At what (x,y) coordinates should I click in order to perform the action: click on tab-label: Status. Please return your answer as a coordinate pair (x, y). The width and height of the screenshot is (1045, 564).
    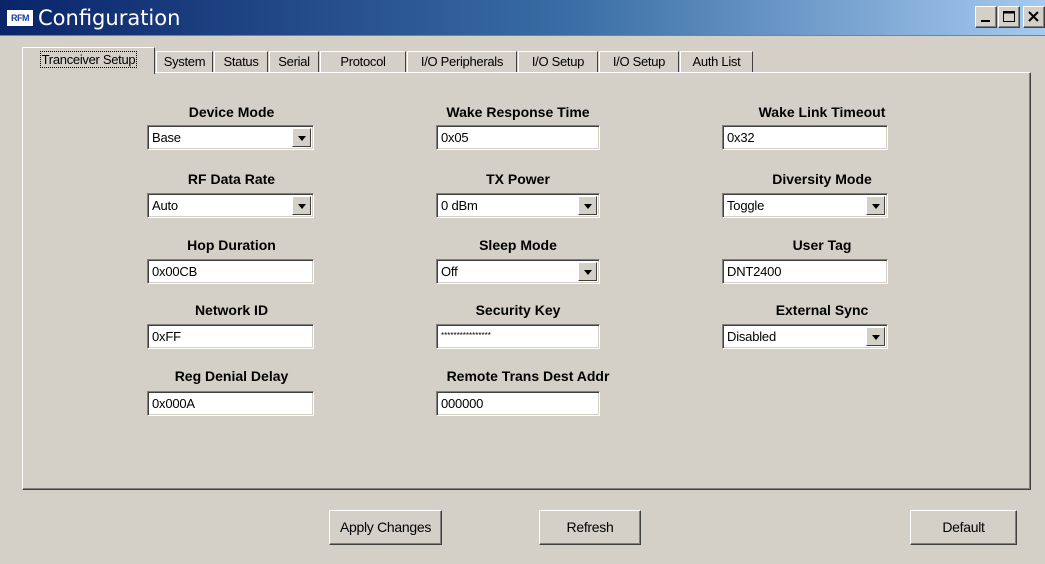
    Looking at the image, I should click on (241, 61).